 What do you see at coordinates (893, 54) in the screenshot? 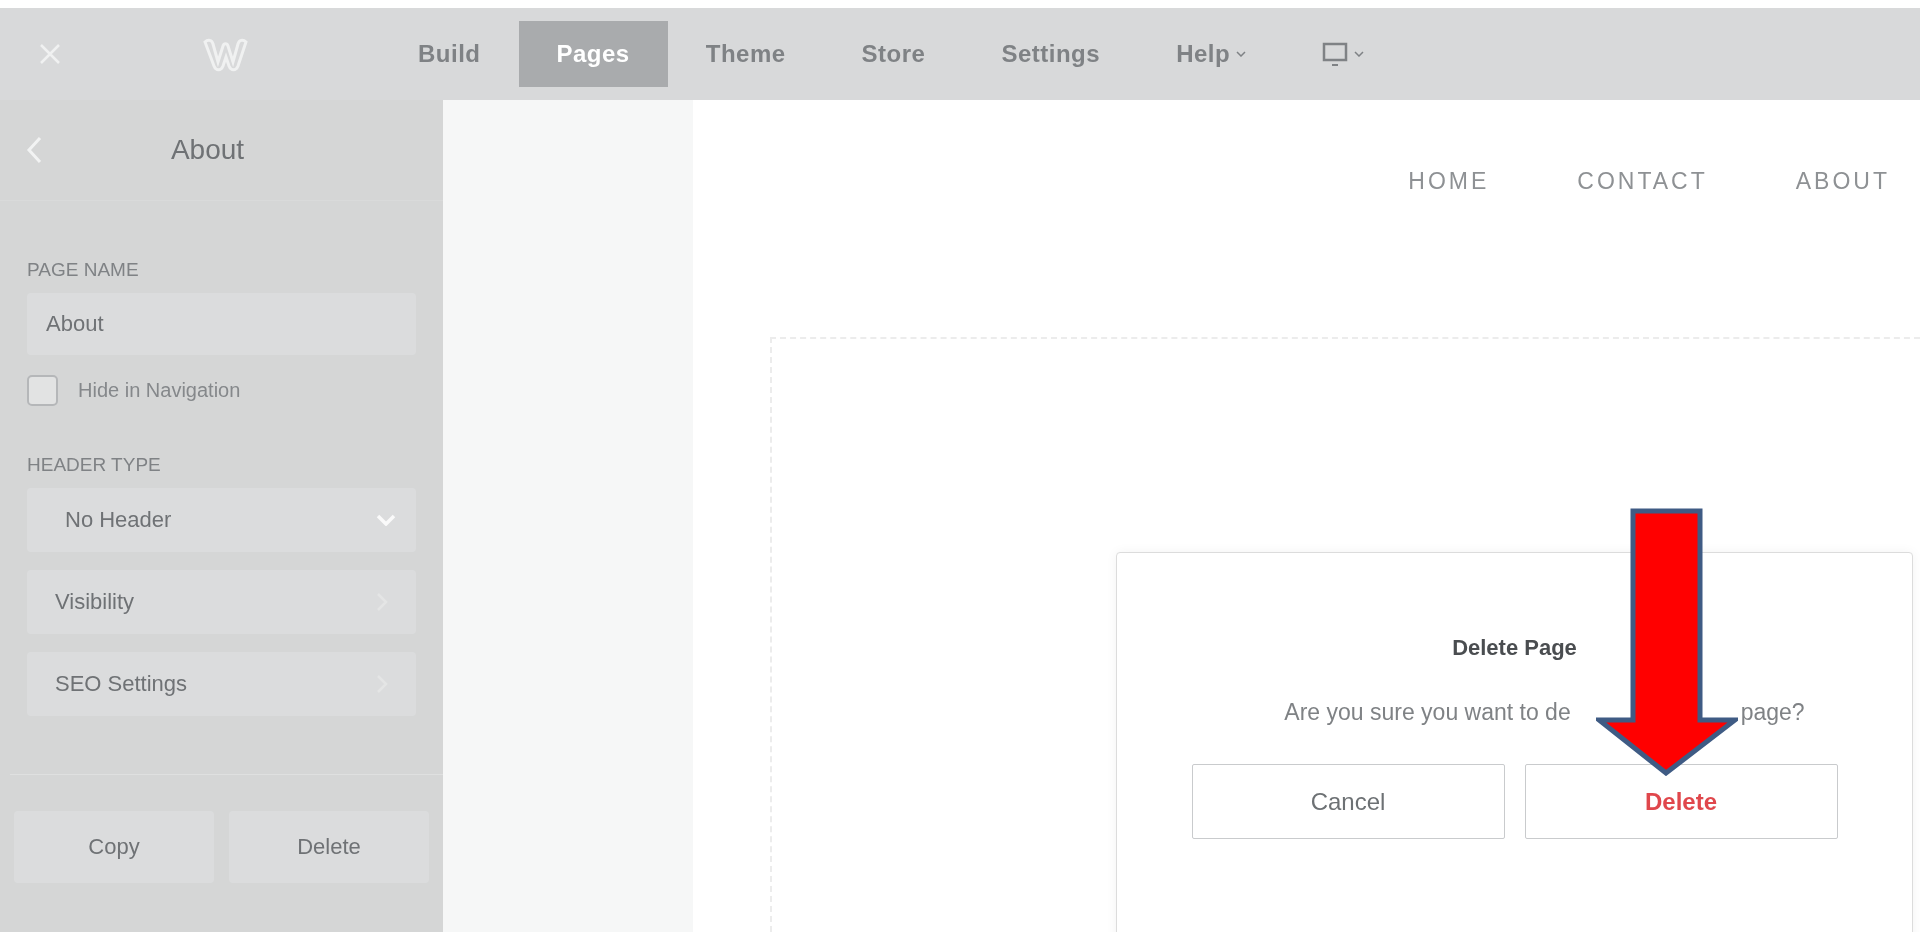
I see `nav-tab: Store` at bounding box center [893, 54].